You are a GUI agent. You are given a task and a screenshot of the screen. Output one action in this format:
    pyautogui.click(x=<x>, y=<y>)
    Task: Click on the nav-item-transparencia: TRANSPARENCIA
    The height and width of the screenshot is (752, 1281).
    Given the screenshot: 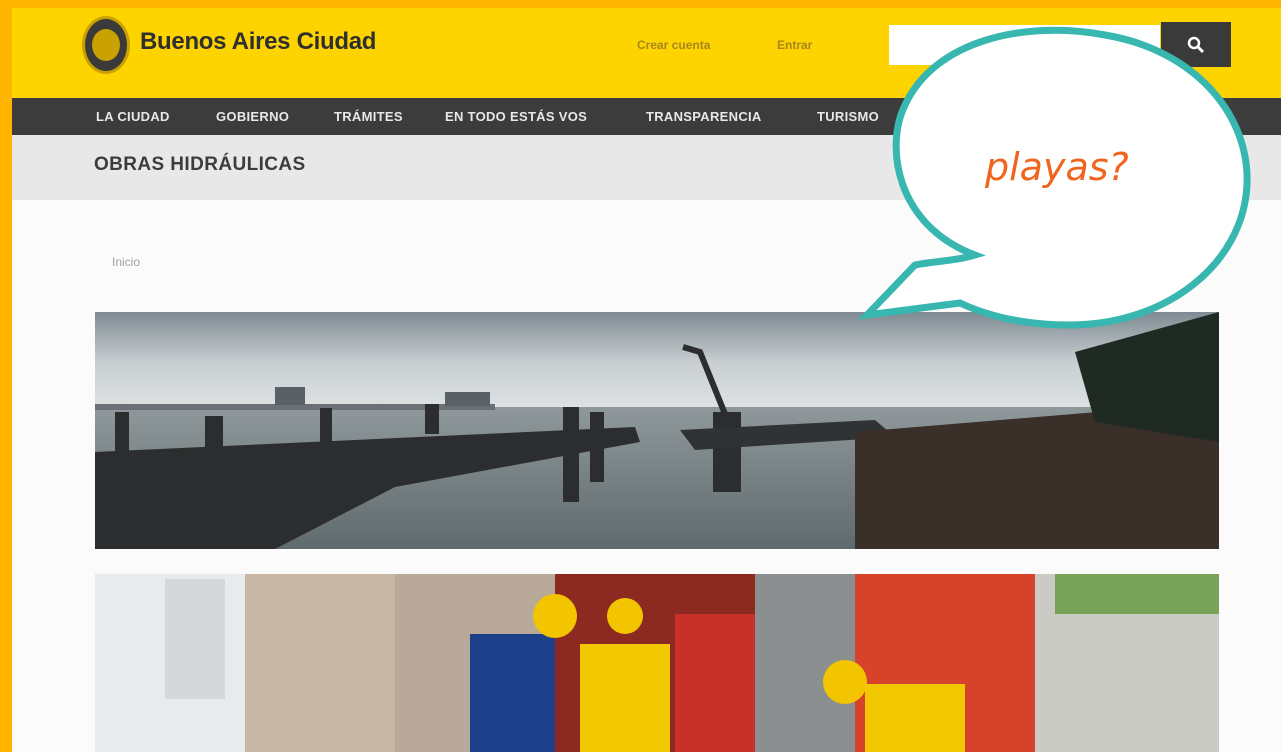 What is the action you would take?
    pyautogui.click(x=704, y=116)
    